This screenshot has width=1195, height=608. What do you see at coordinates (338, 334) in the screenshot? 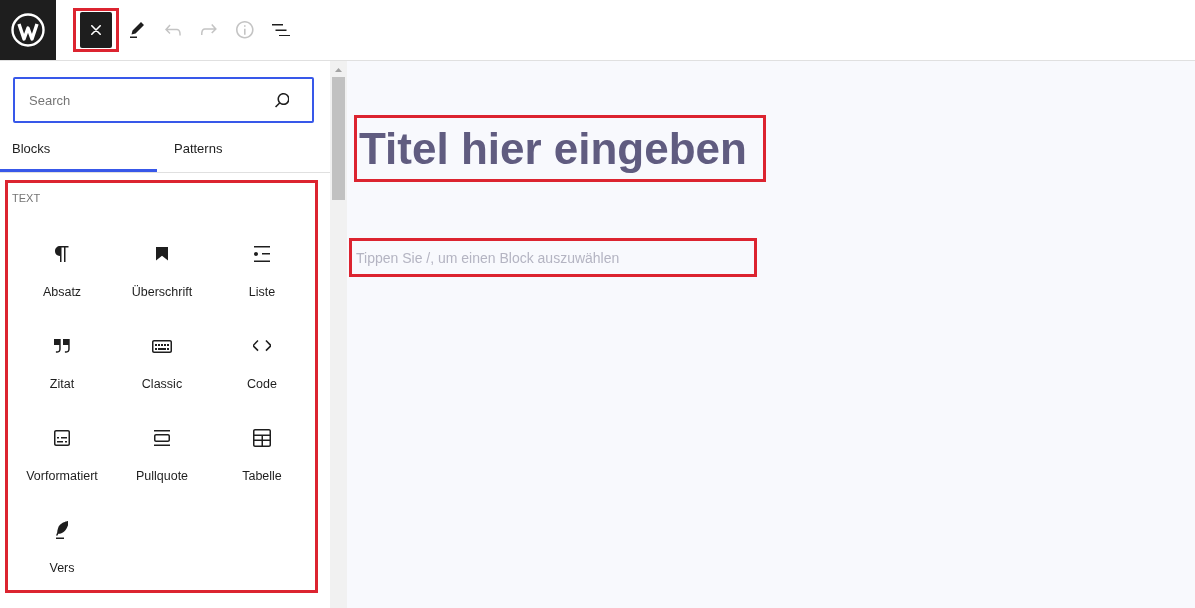
I see `scrollbar-track` at bounding box center [338, 334].